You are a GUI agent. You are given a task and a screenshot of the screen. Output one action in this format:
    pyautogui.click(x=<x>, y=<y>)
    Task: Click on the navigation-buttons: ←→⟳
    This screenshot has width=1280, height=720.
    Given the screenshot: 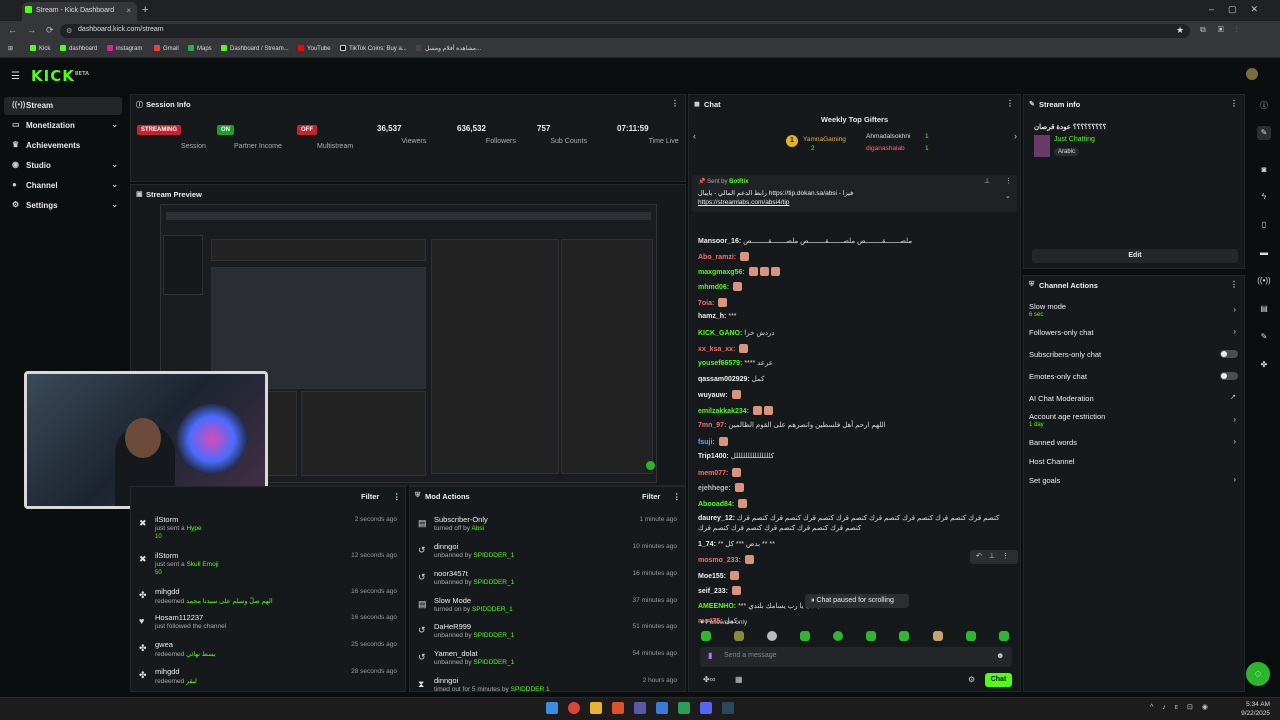 What is the action you would take?
    pyautogui.click(x=36, y=30)
    